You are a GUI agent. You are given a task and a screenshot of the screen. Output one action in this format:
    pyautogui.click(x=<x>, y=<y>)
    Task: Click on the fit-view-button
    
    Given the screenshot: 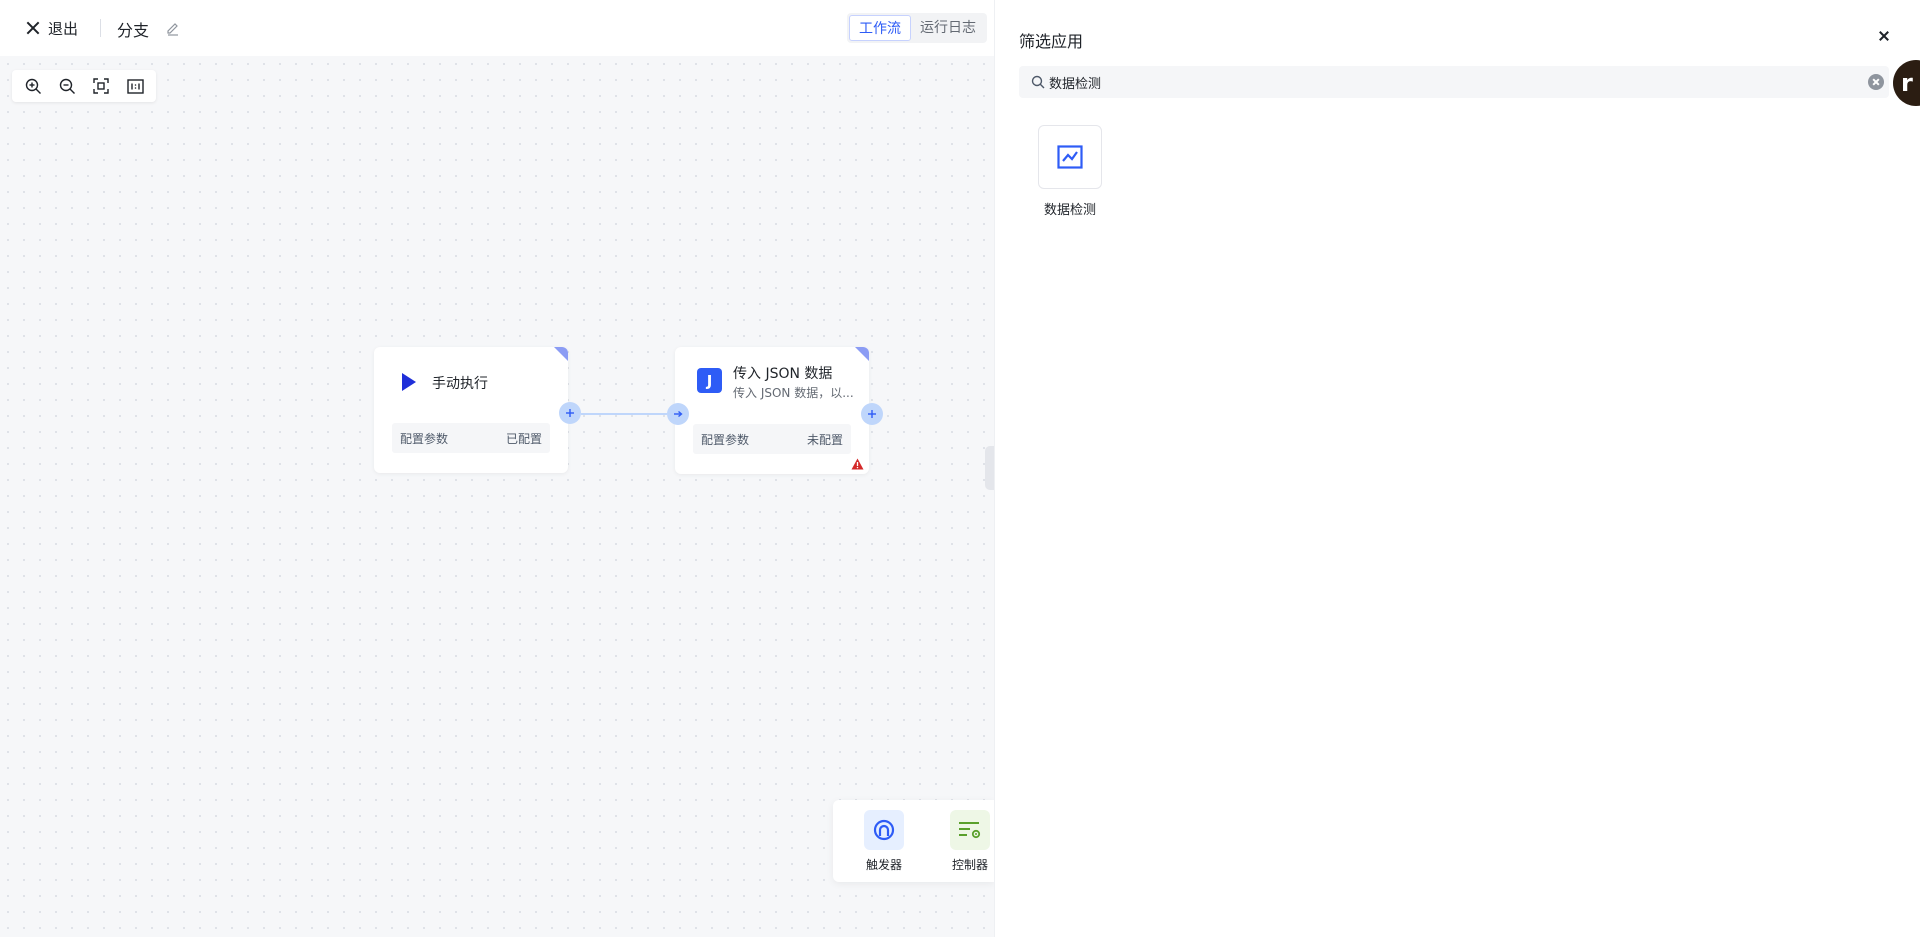 What is the action you would take?
    pyautogui.click(x=101, y=86)
    